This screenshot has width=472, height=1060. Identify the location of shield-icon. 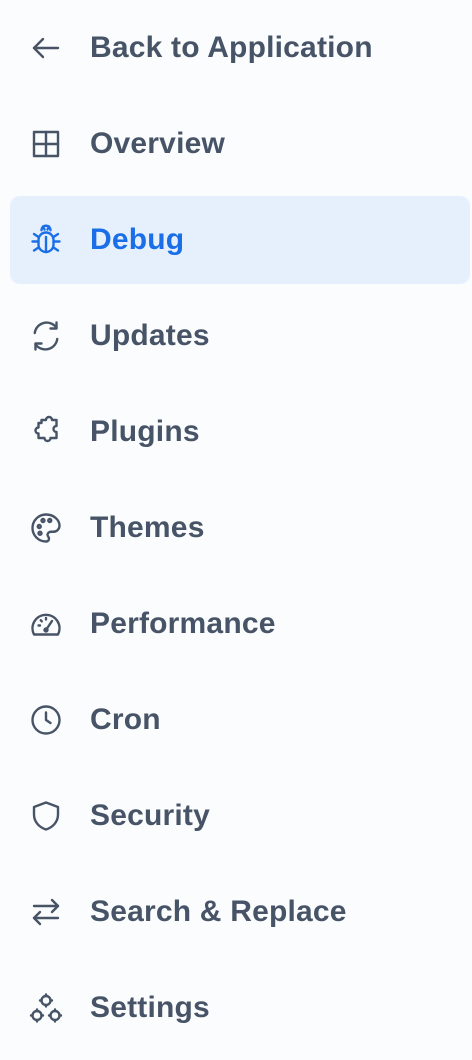
(46, 816).